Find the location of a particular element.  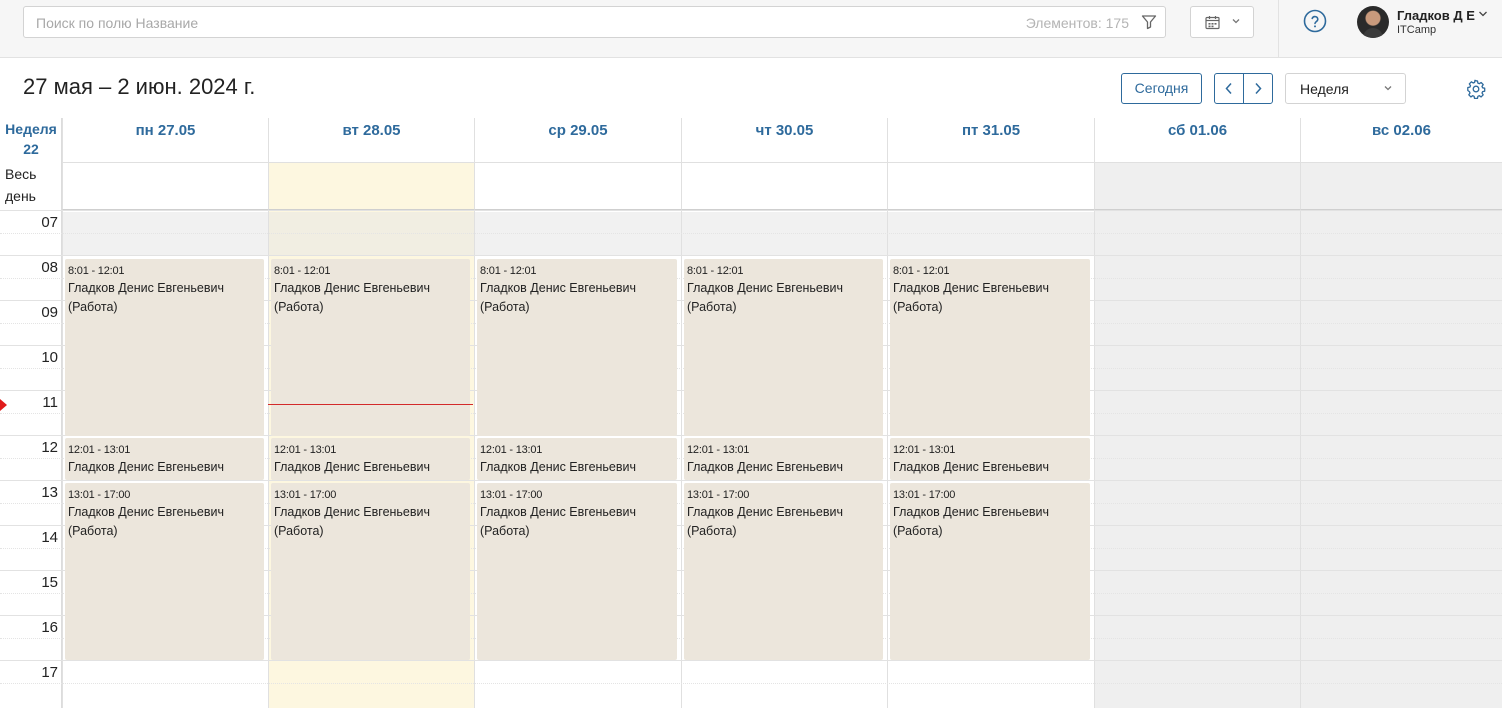

event-time: 8:01 - 12:01 is located at coordinates (715, 271).